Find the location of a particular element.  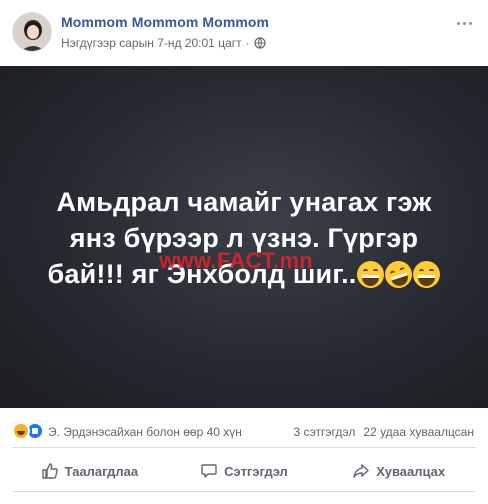

share-button: Хуваалцах is located at coordinates (398, 471).